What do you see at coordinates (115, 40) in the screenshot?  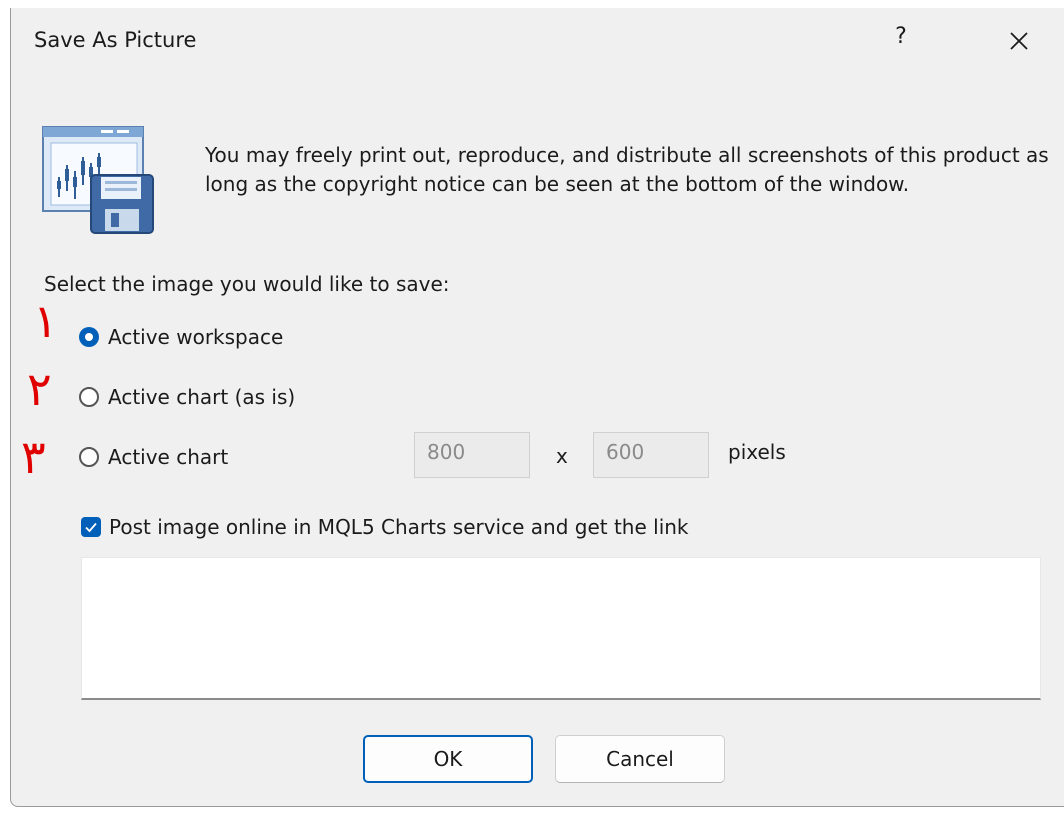 I see `dialog-title: Save As Picture` at bounding box center [115, 40].